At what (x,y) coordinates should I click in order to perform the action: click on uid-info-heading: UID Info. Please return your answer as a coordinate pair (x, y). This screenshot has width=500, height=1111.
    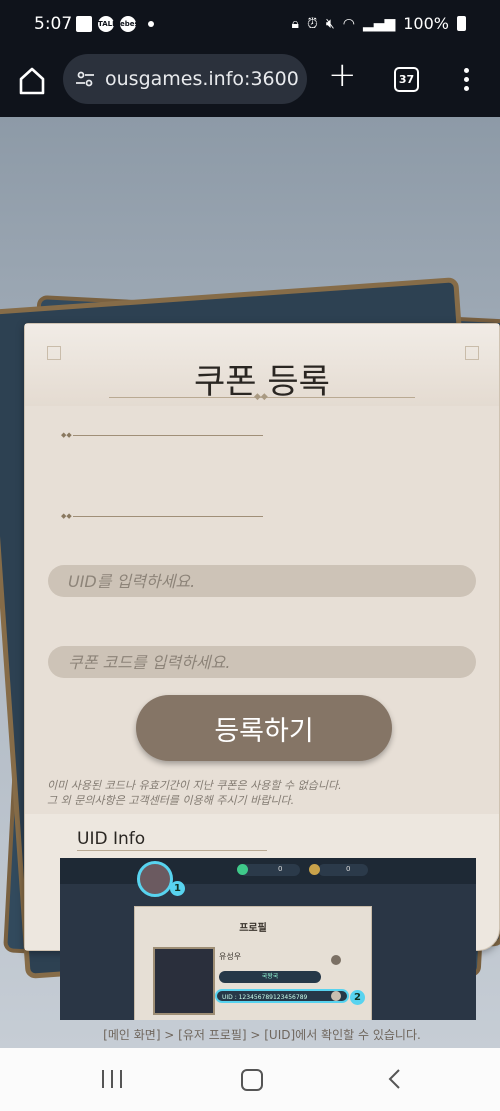
    Looking at the image, I should click on (111, 839).